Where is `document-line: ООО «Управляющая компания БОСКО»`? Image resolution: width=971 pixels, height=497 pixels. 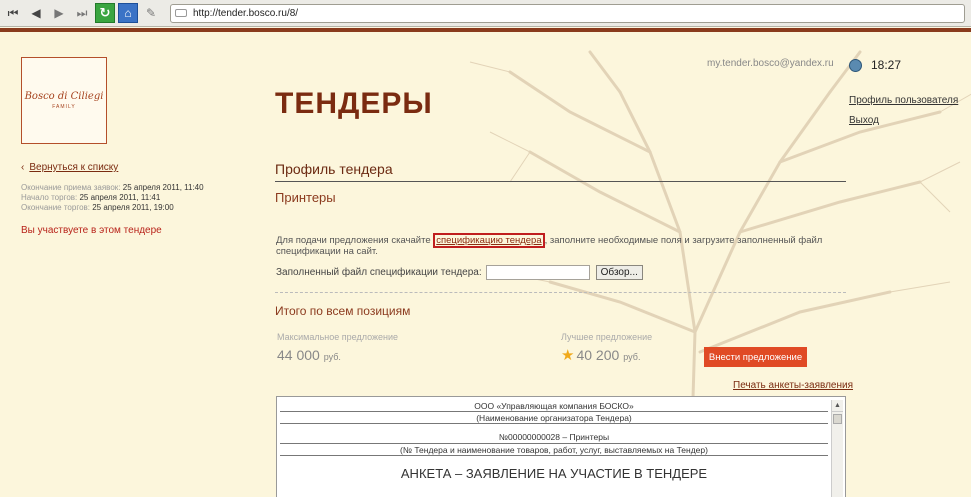
document-line: ООО «Управляющая компания БОСКО» is located at coordinates (554, 406).